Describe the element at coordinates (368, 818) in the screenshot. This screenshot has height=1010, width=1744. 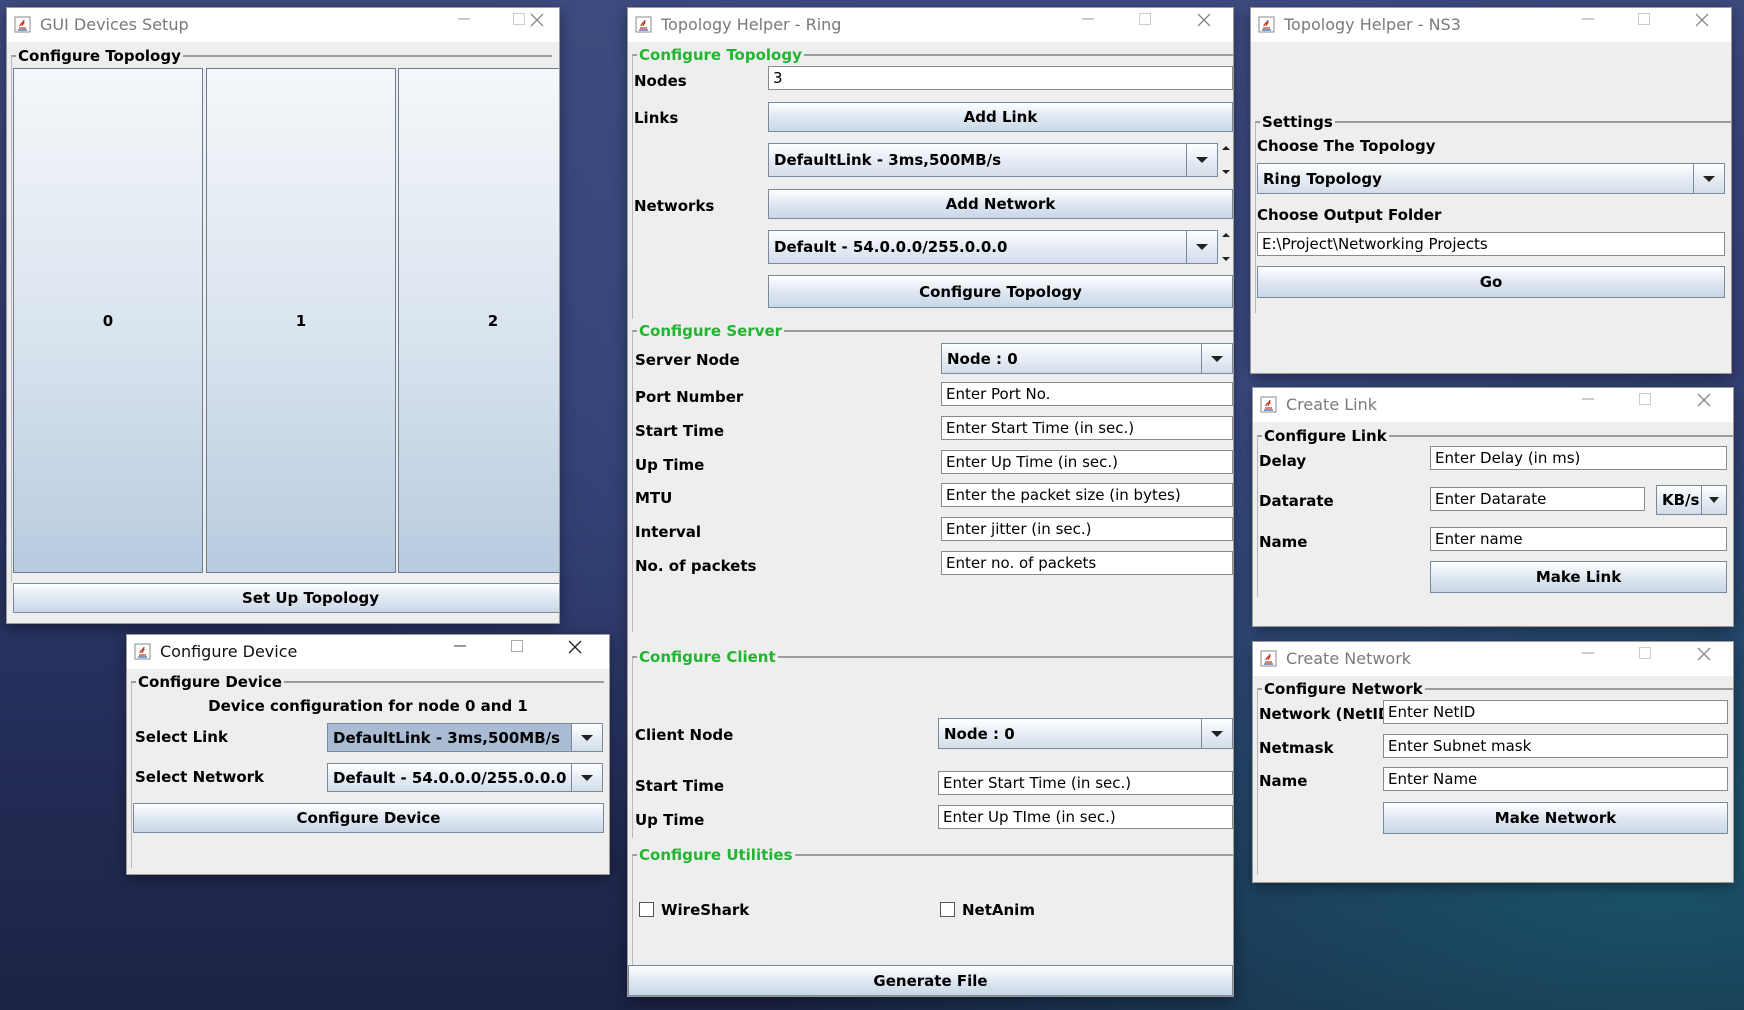
I see `configure-device-button: Configure Device` at that location.